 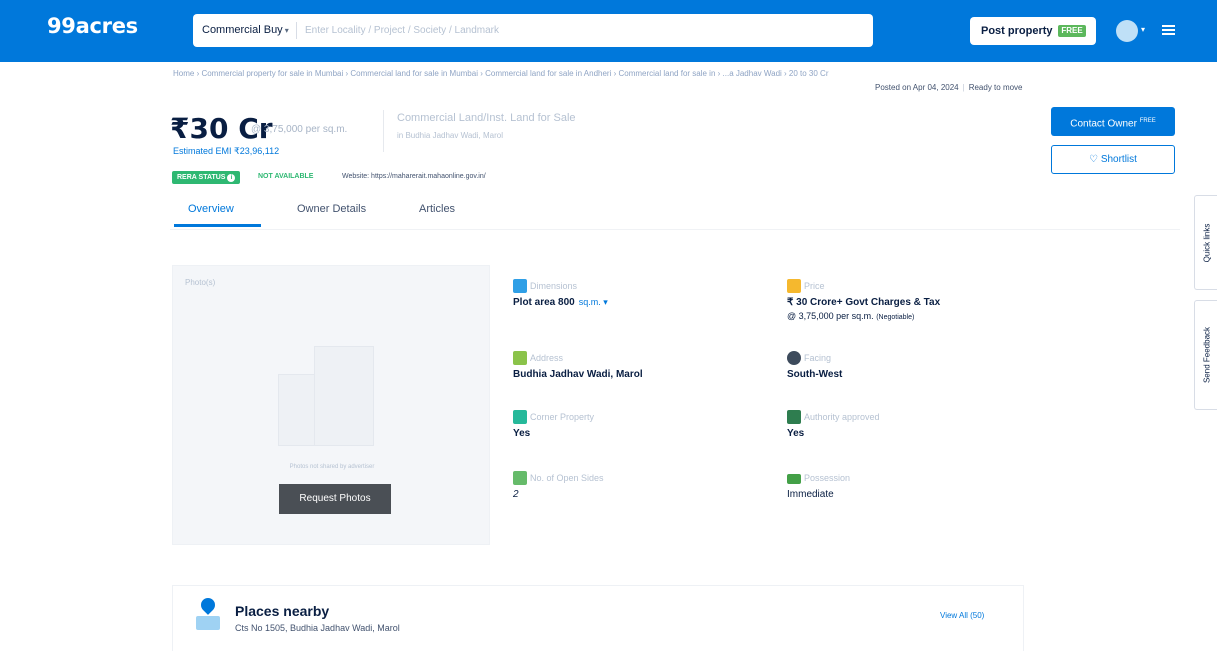 I want to click on contact-free-badge: FREE, so click(x=1147, y=121).